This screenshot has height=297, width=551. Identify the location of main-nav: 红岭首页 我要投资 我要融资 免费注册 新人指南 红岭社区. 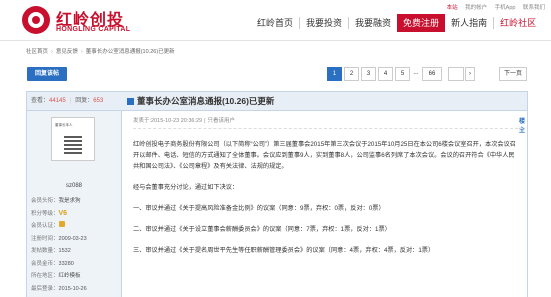
(396, 23).